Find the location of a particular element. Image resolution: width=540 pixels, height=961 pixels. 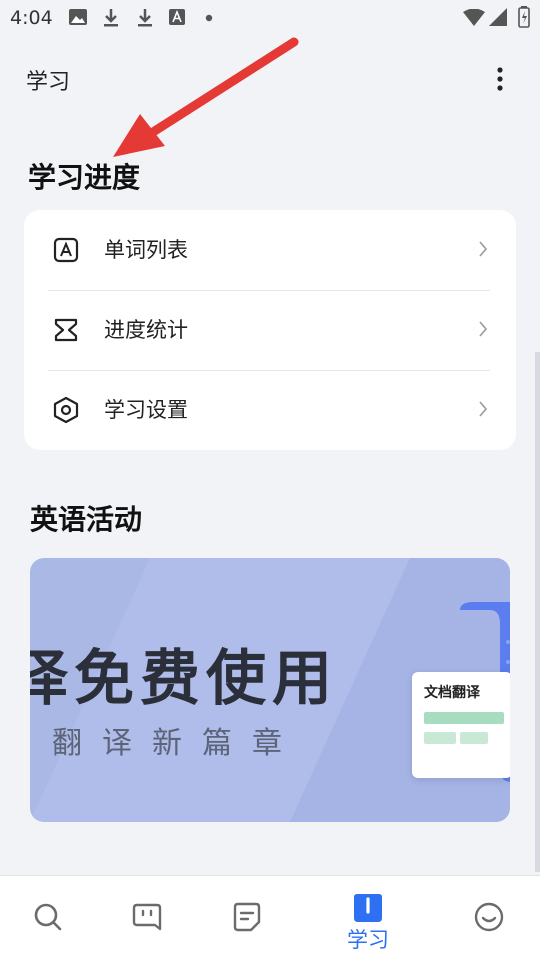

word-list-item: 单词列表 is located at coordinates (270, 250).